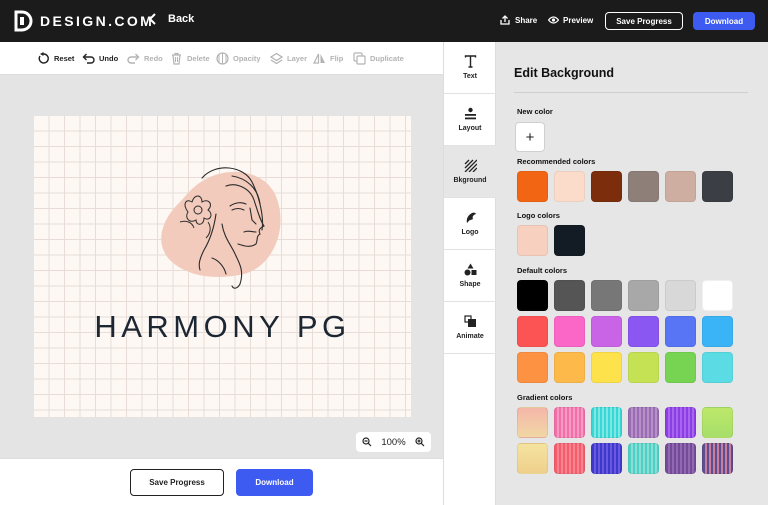  Describe the element at coordinates (470, 180) in the screenshot. I see `tab-background-label: Bkground` at that location.